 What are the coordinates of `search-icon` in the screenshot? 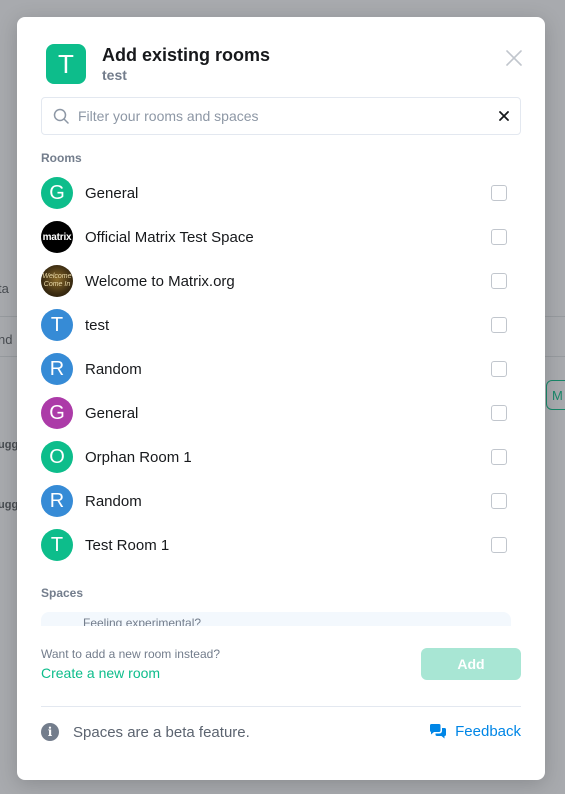 It's located at (61, 116).